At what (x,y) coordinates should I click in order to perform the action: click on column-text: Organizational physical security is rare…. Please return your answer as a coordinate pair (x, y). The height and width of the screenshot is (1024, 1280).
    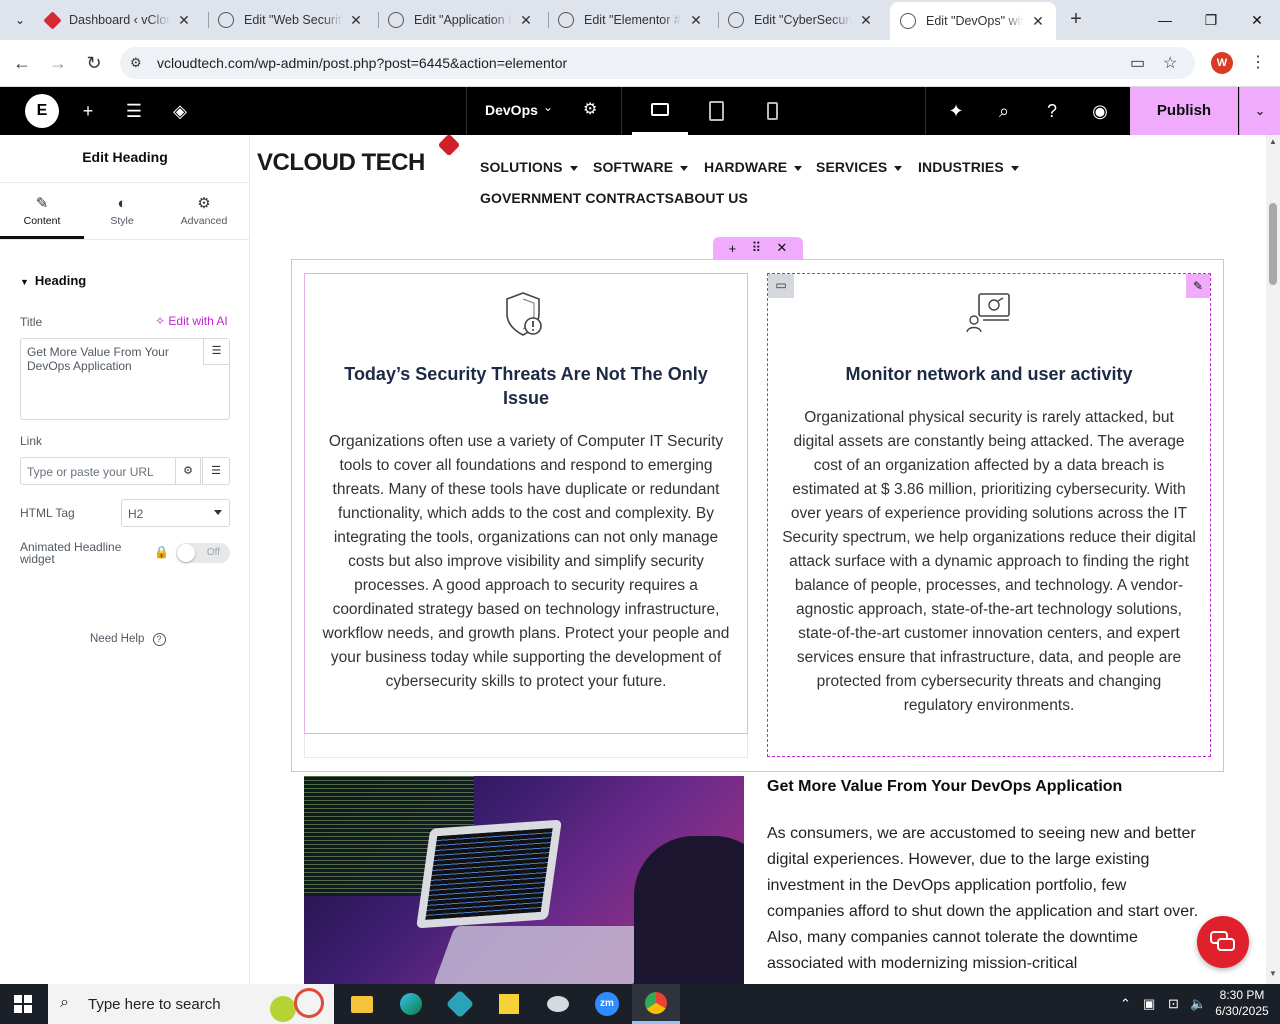
    Looking at the image, I should click on (989, 562).